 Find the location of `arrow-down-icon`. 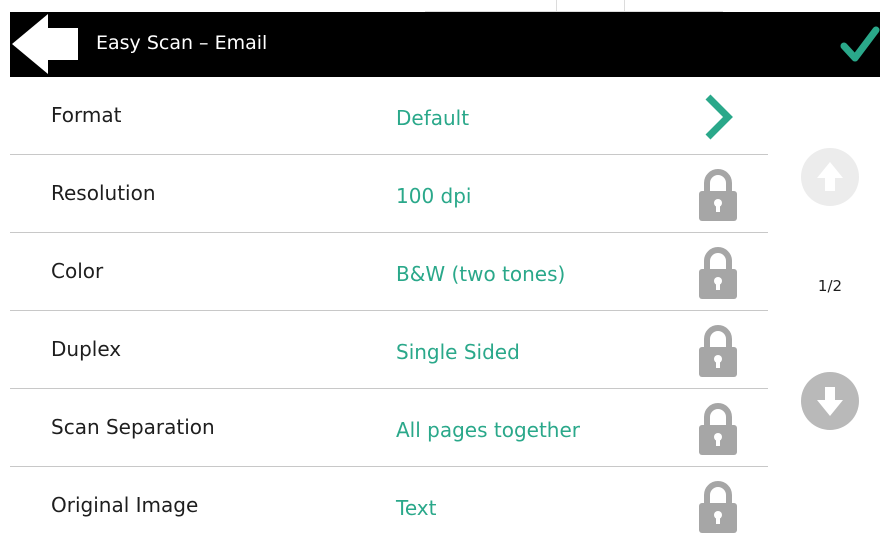

arrow-down-icon is located at coordinates (830, 401).